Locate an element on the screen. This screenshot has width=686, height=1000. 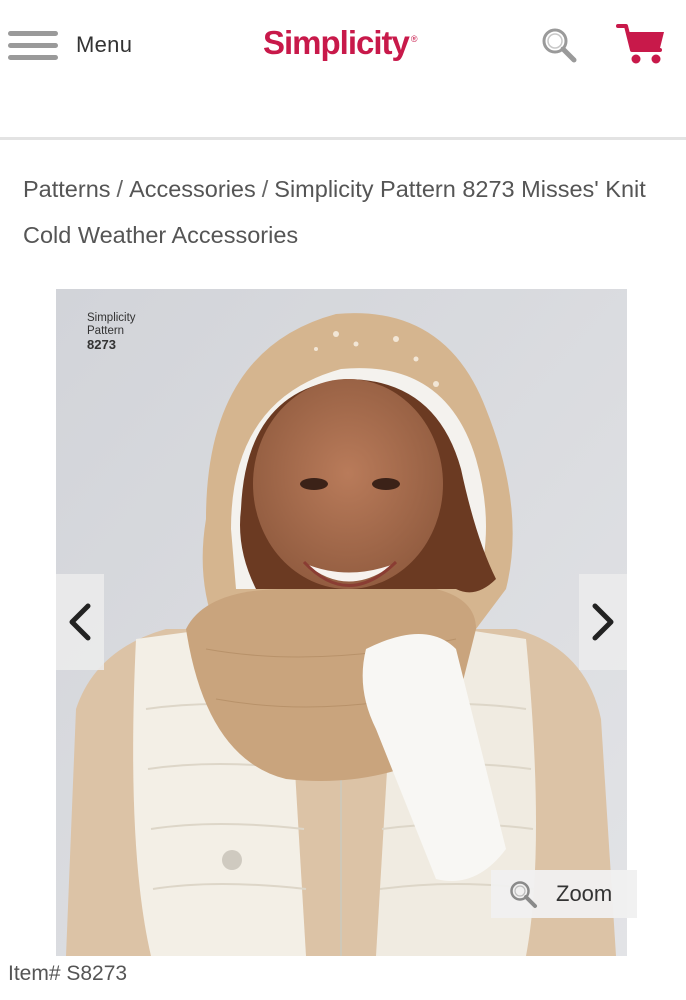
logo-text: Simplicity is located at coordinates (336, 42).